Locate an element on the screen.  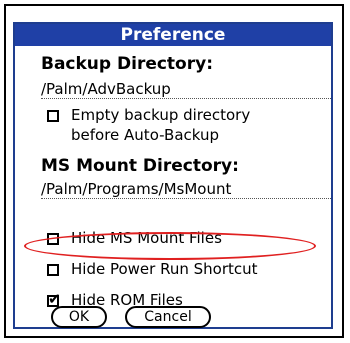
empty-backup-label-line1: Empty backup directory is located at coordinates (160, 115).